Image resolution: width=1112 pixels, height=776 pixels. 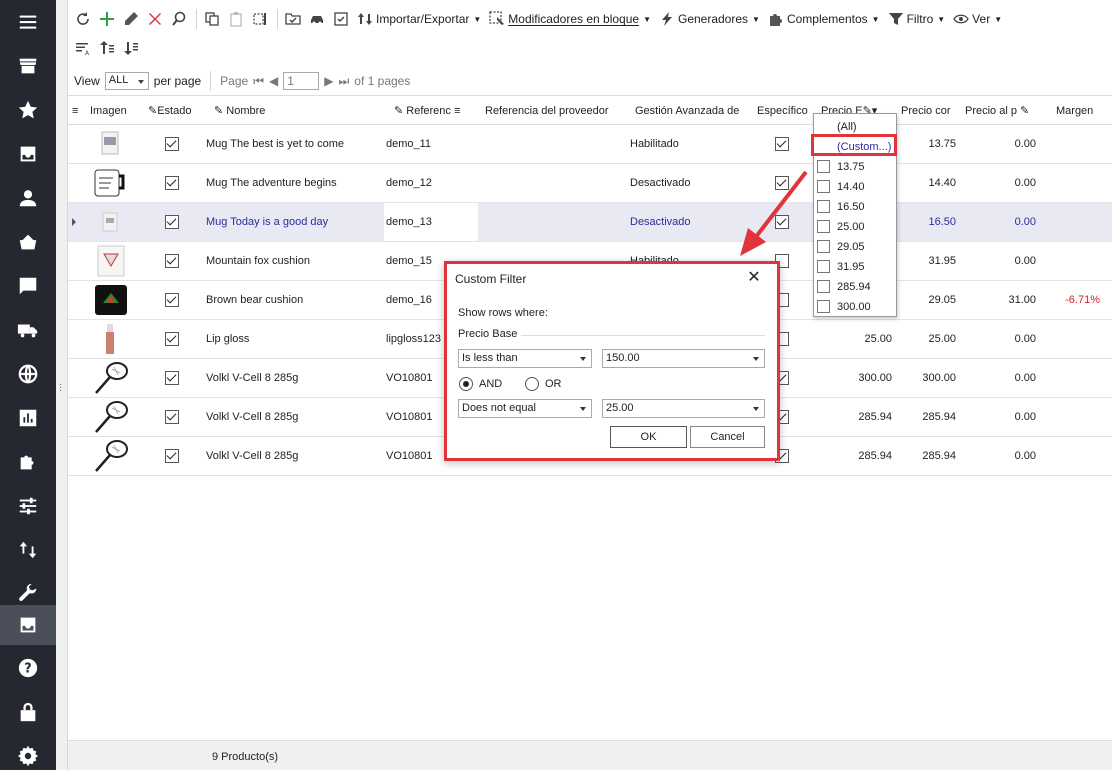 I want to click on stats-icon, so click(x=28, y=418).